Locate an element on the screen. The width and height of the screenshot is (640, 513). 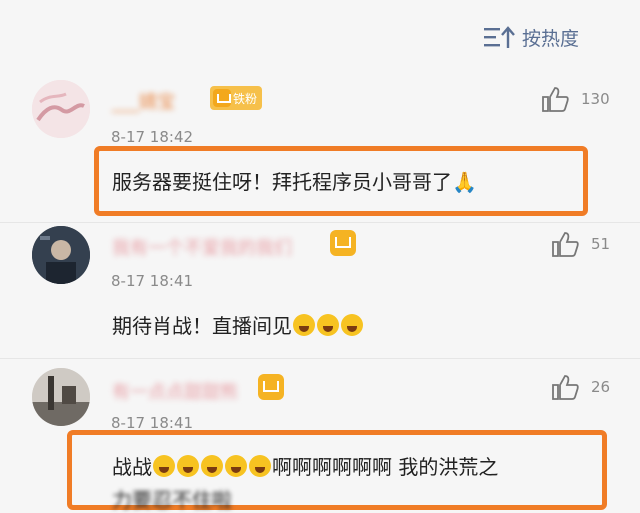
like-count: 130 is located at coordinates (595, 99).